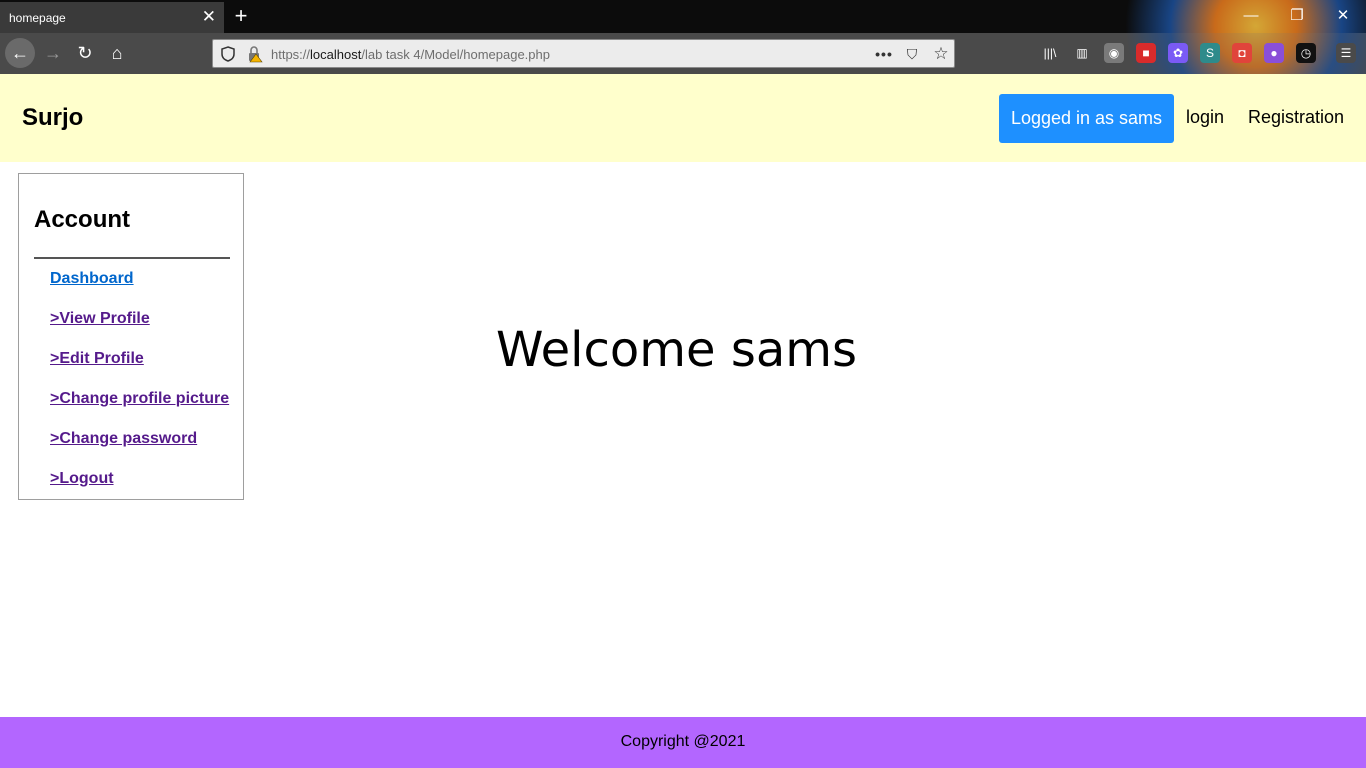  What do you see at coordinates (82, 479) in the screenshot?
I see `sidebar-link-logout: >Logout` at bounding box center [82, 479].